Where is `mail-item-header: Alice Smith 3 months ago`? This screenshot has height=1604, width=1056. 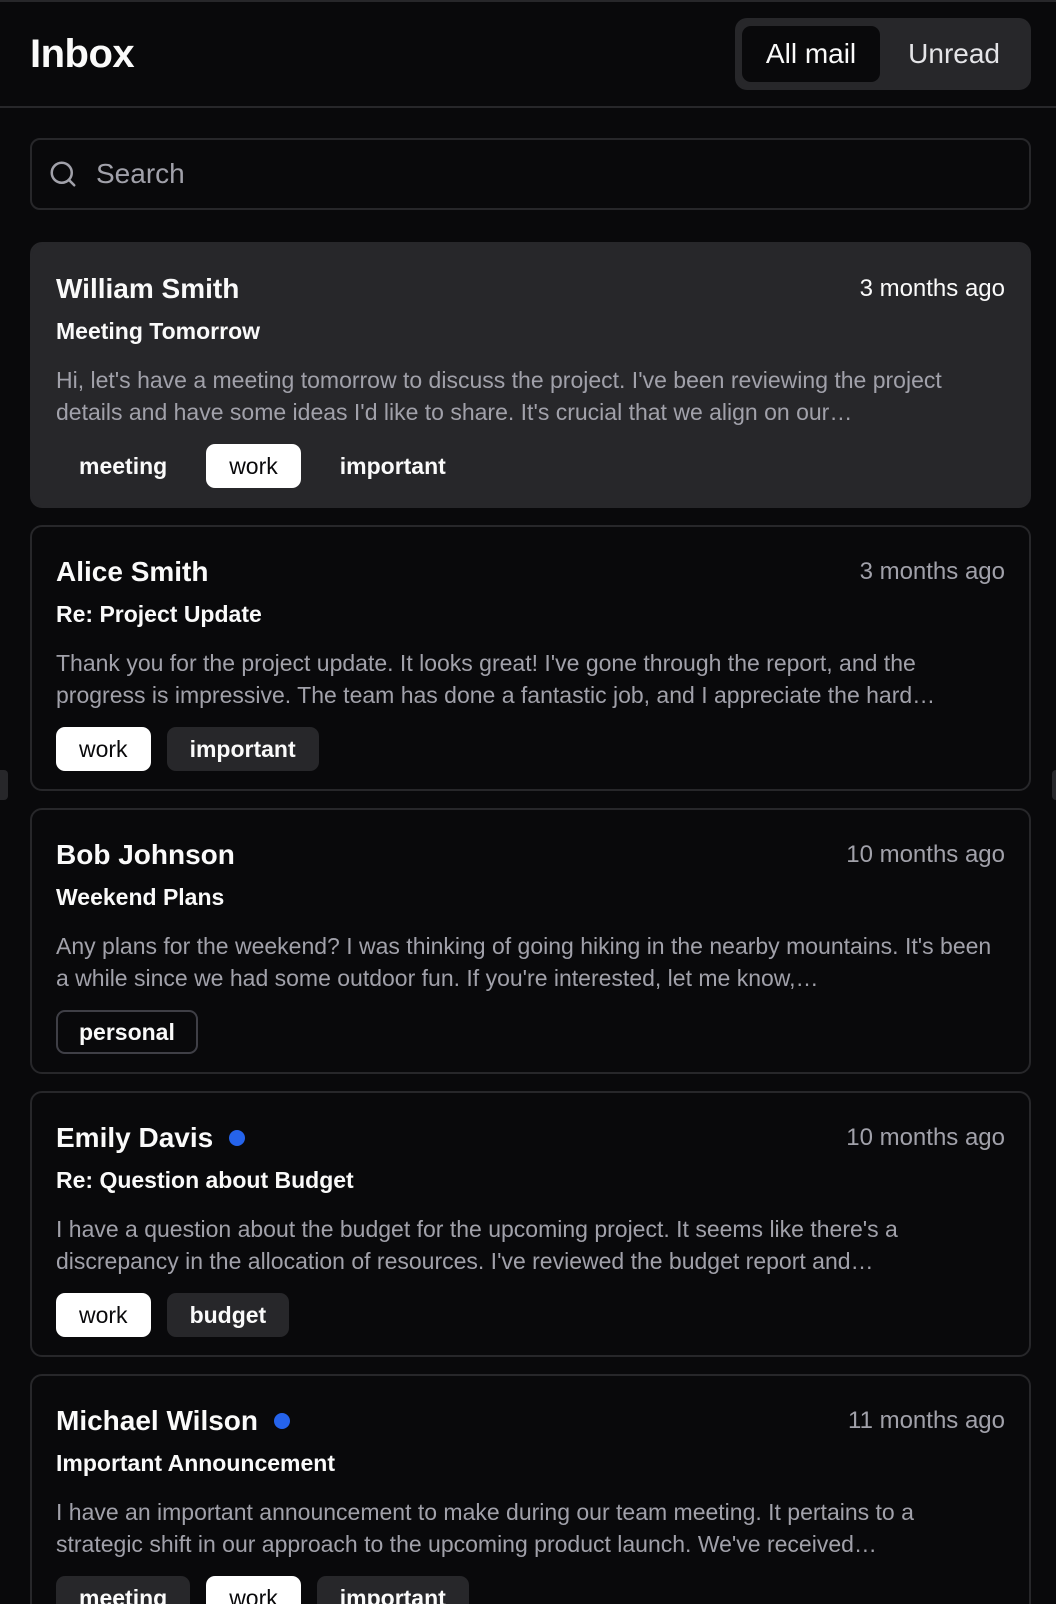 mail-item-header: Alice Smith 3 months ago is located at coordinates (530, 572).